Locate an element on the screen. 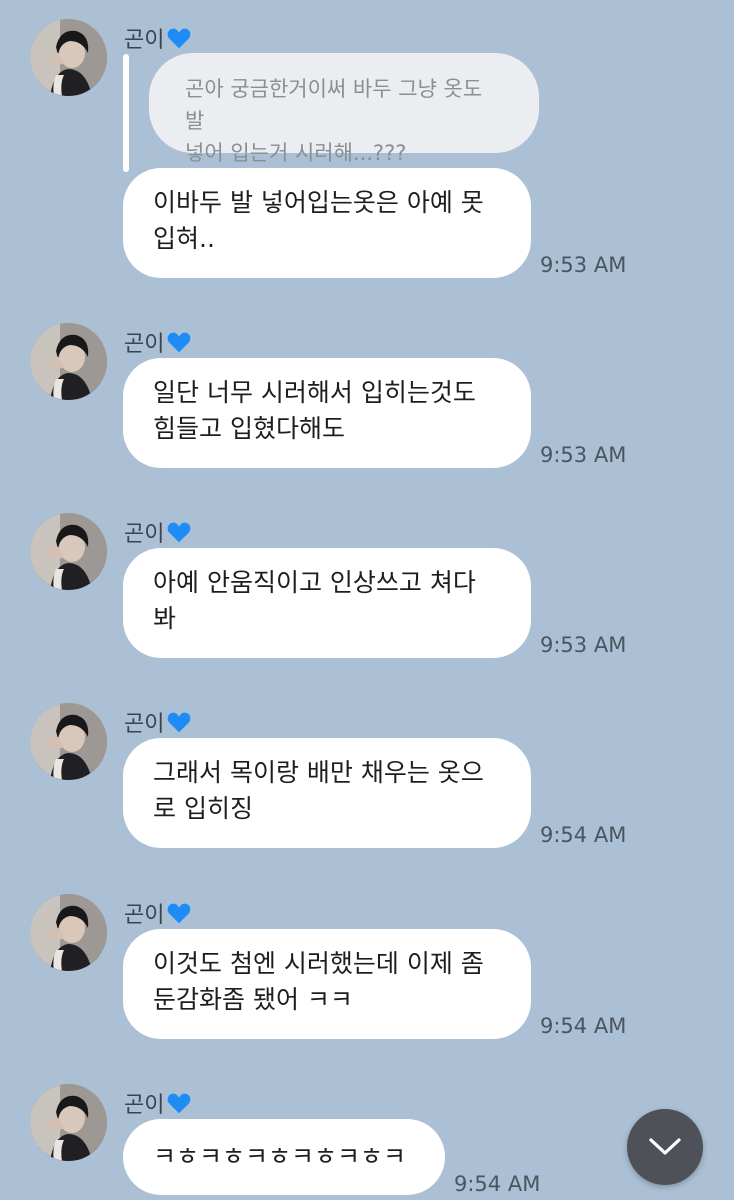 The height and width of the screenshot is (1200, 734). message-bubble: 그래서 목이랑 배만 채우는 옷으 로 입히징 is located at coordinates (327, 793).